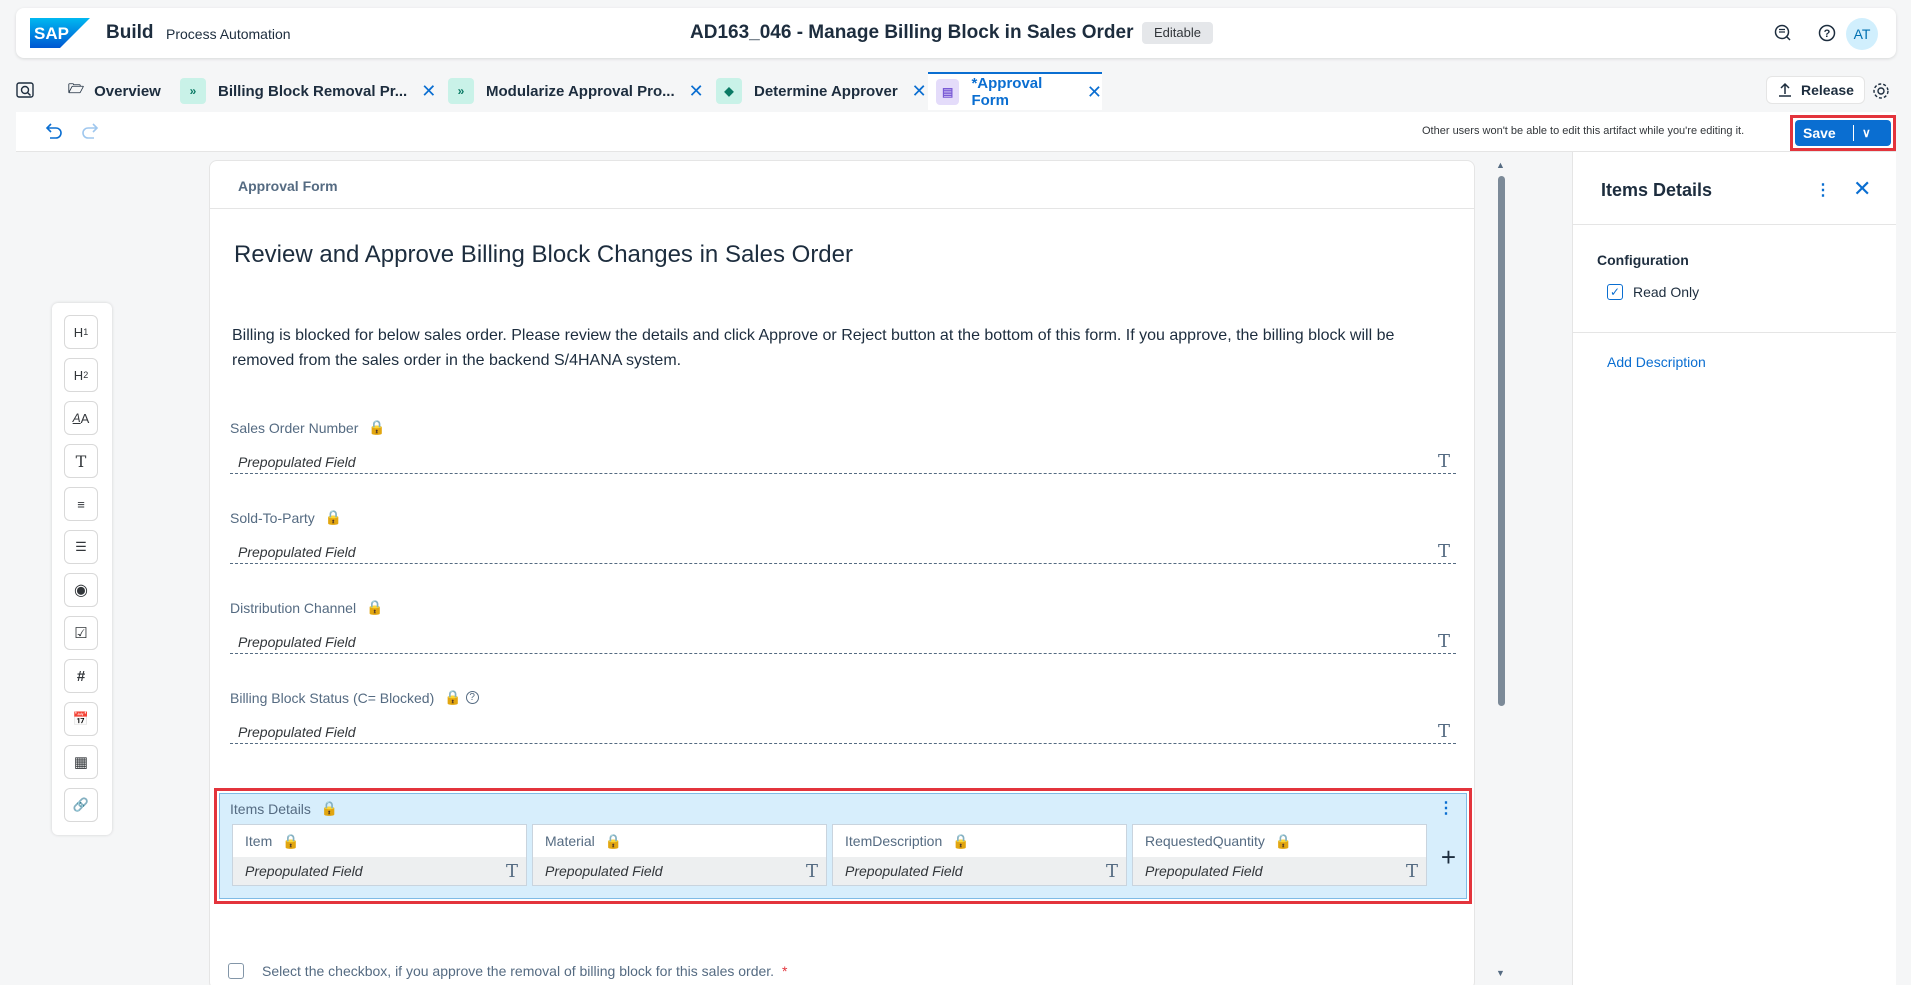 This screenshot has height=985, width=1911. I want to click on gear-icon, so click(1881, 91).